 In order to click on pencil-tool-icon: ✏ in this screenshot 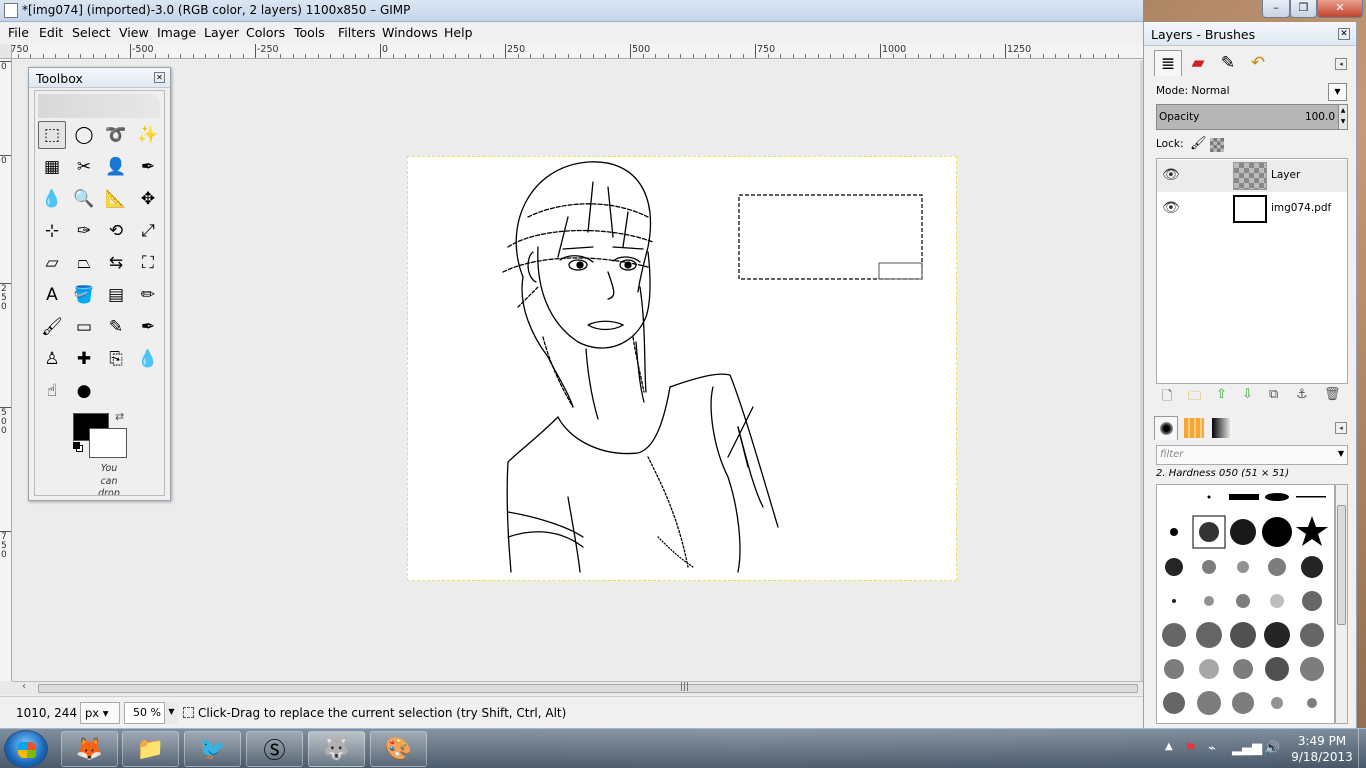, I will do `click(148, 295)`.